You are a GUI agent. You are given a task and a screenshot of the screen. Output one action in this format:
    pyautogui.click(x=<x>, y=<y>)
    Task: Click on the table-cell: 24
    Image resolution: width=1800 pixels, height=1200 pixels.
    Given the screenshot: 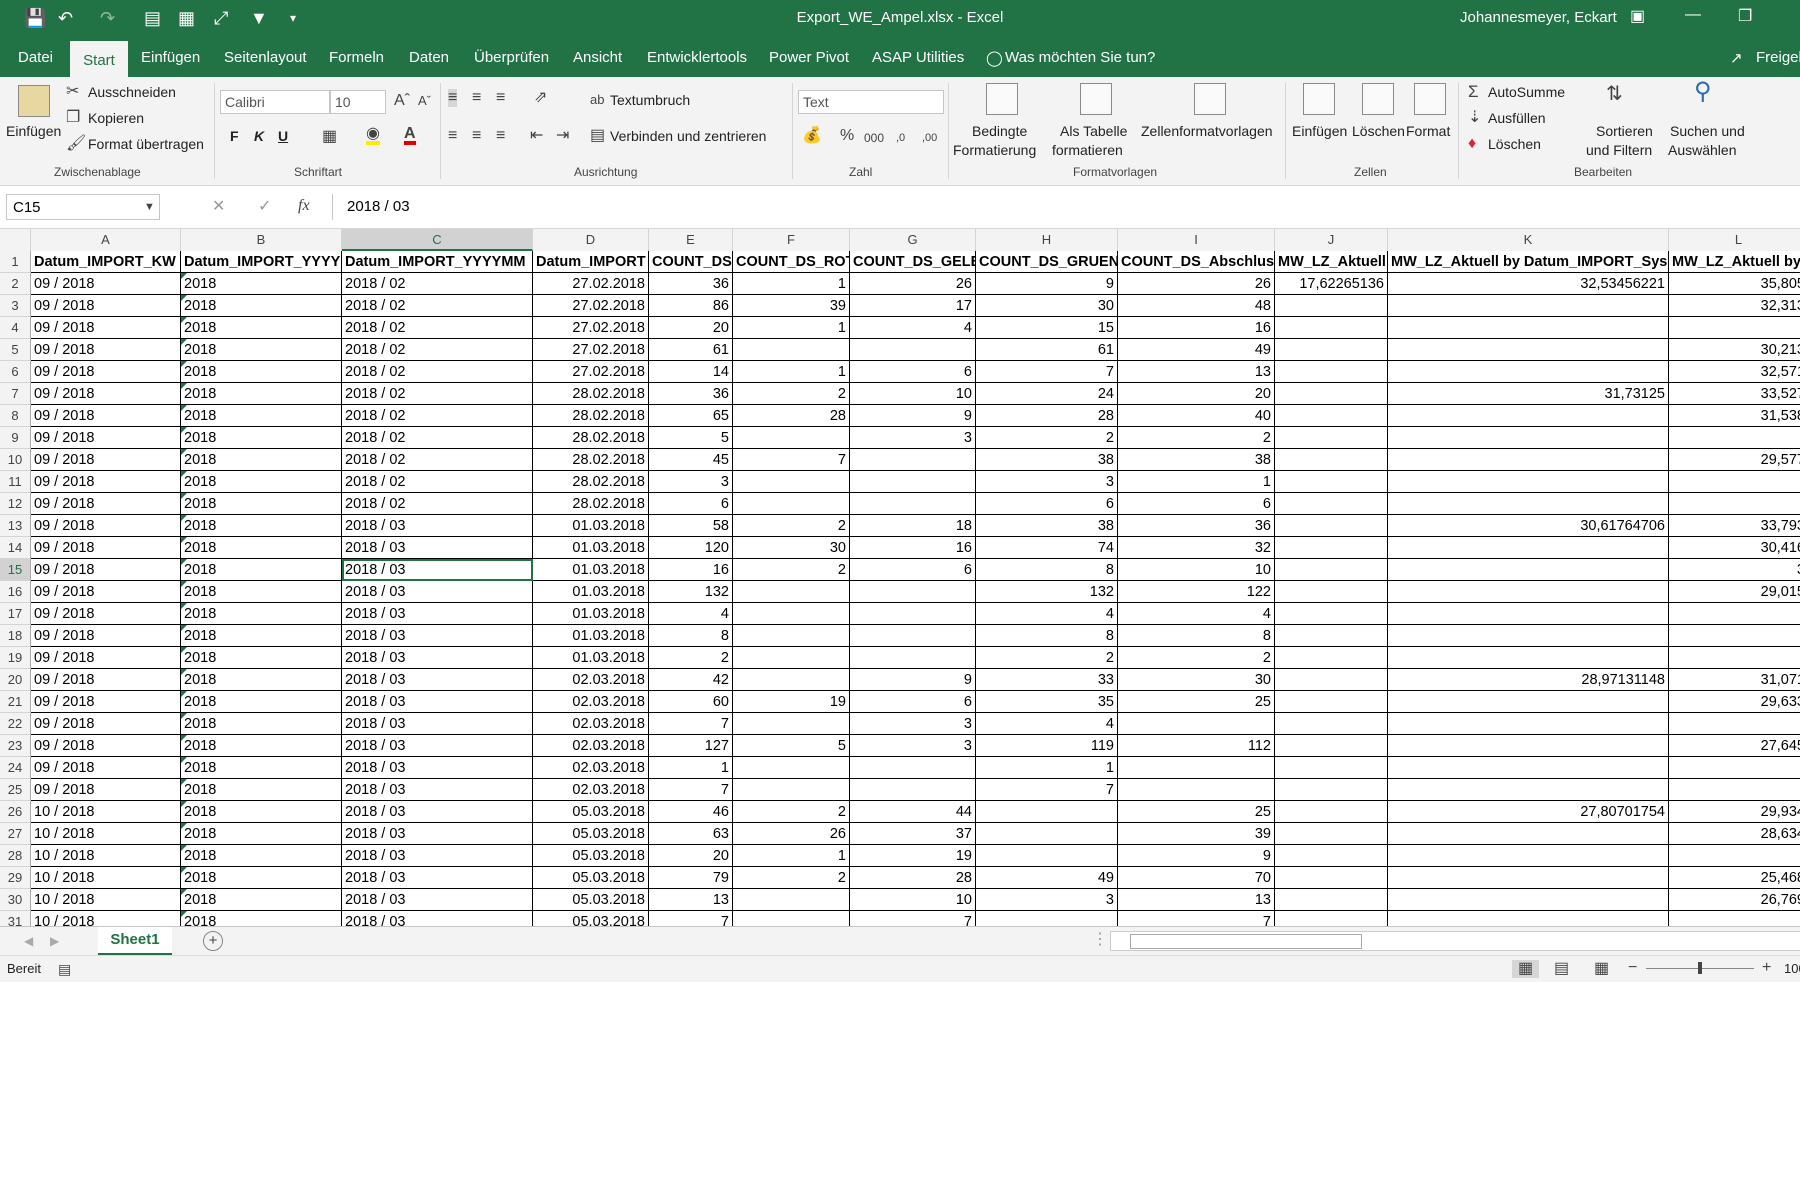 What is the action you would take?
    pyautogui.click(x=1047, y=394)
    